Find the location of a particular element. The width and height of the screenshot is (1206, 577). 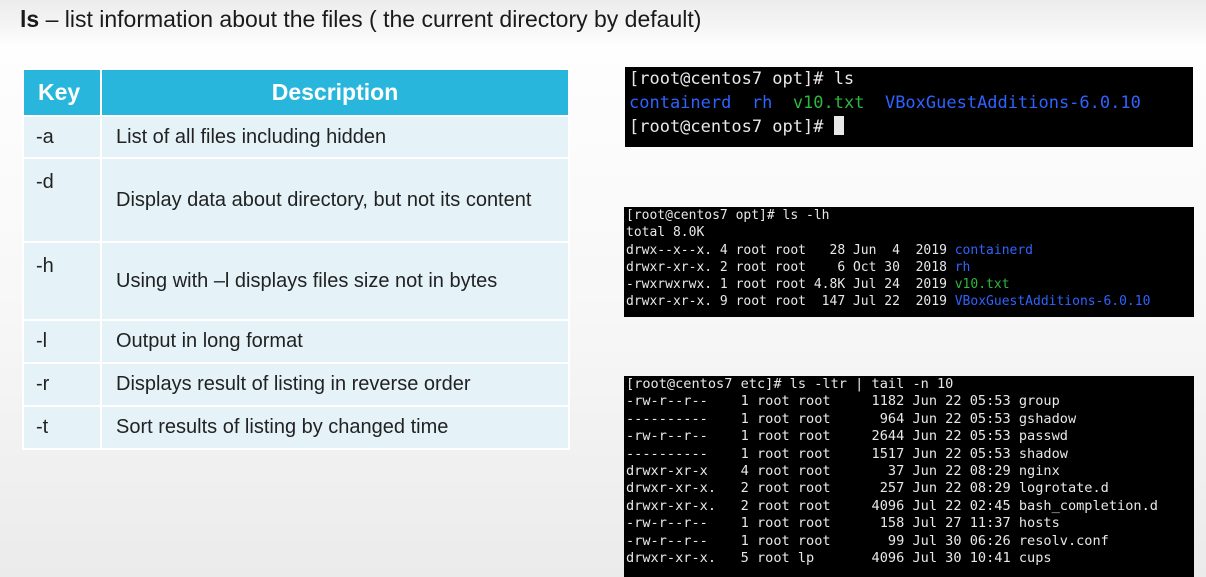

terminal-line: [root@centos7 opt]# is located at coordinates (911, 127).